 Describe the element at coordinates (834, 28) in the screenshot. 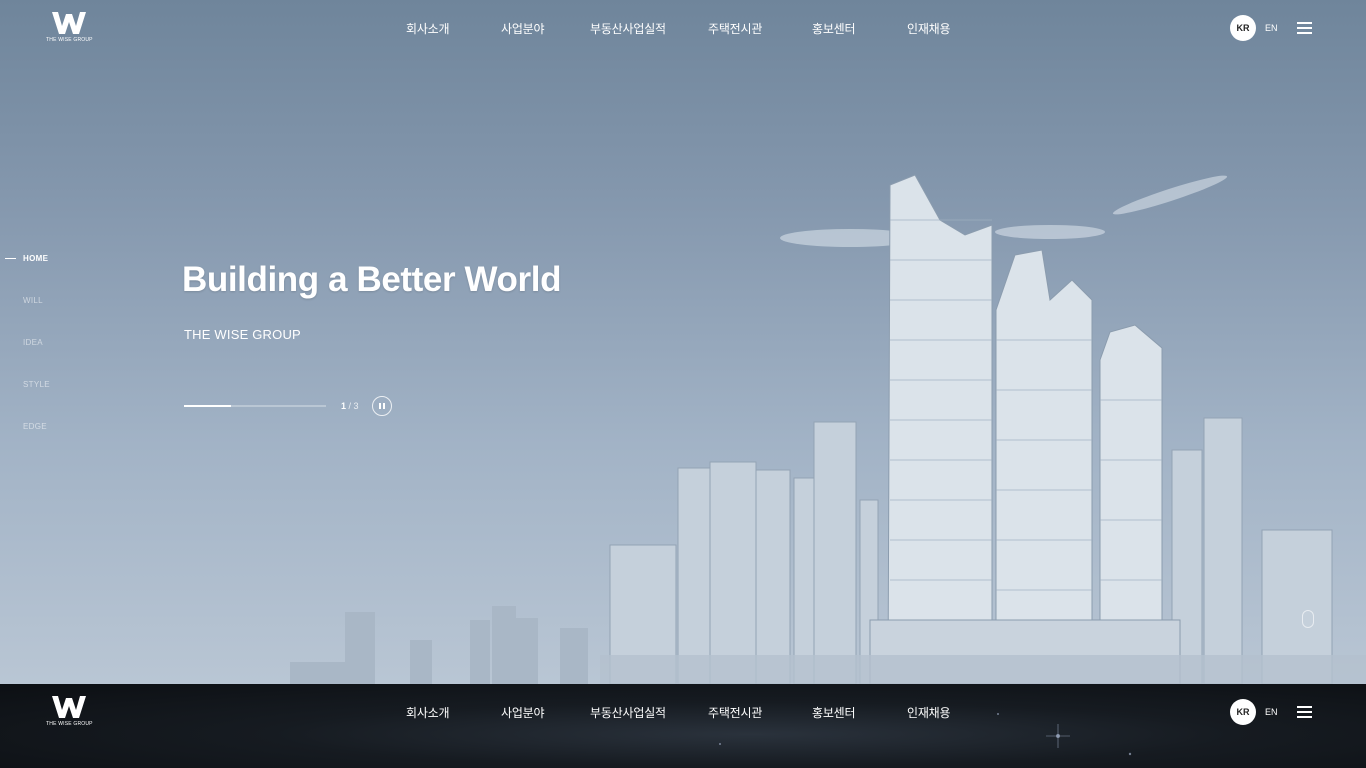

I see `menu-item-pr: 홍보센터` at that location.